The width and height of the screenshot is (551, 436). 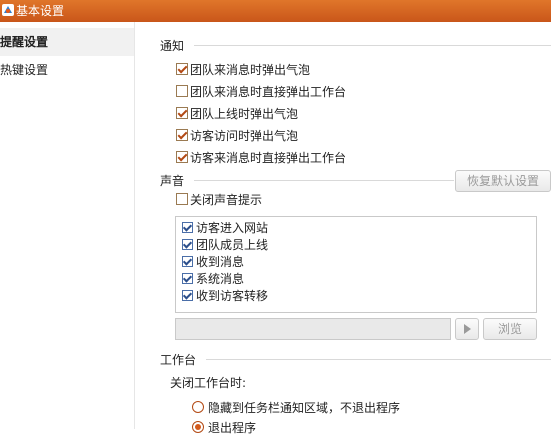 I want to click on workbench-option-label: 隐藏到任务栏通知区域，不退出程序, so click(x=304, y=408).